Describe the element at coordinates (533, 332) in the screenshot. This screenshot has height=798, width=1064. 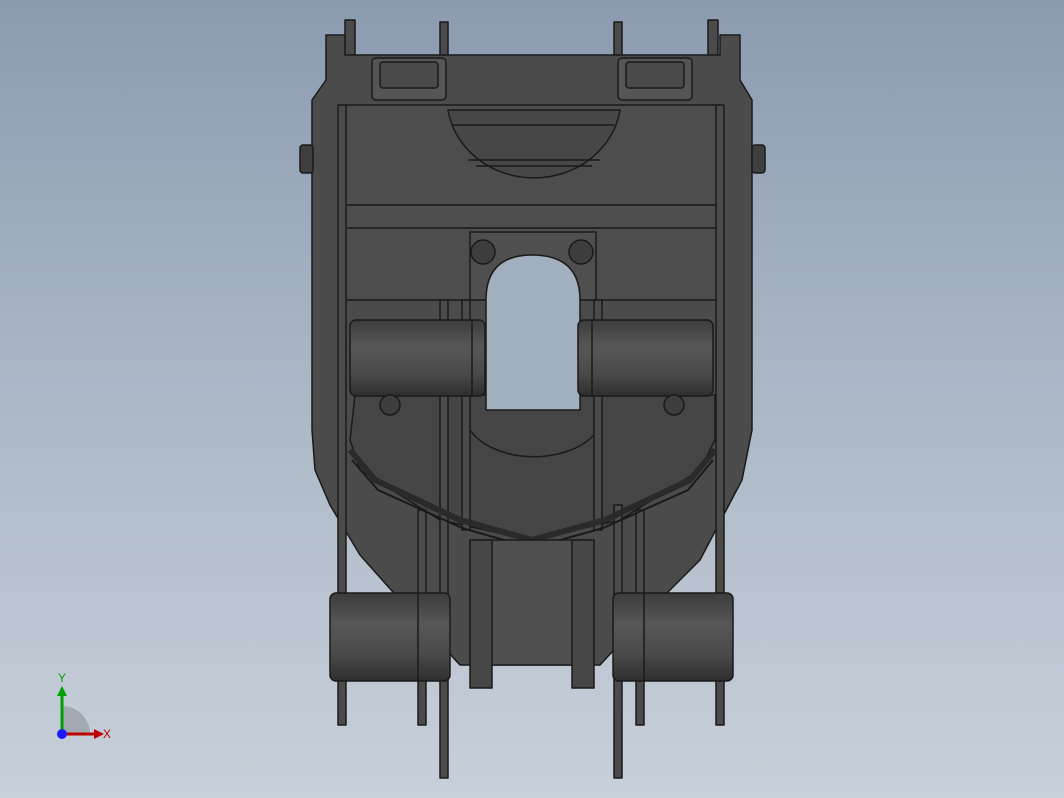
I see `center-window` at that location.